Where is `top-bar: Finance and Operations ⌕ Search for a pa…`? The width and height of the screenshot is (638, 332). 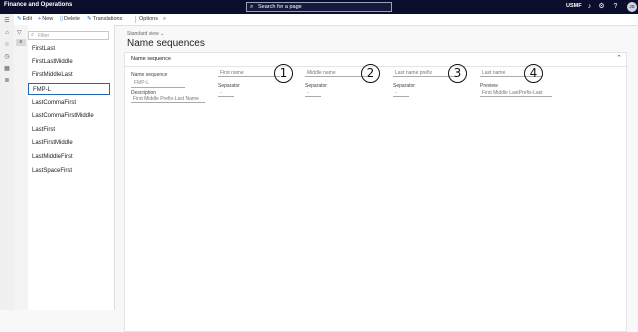 top-bar: Finance and Operations ⌕ Search for a pa… is located at coordinates (319, 7).